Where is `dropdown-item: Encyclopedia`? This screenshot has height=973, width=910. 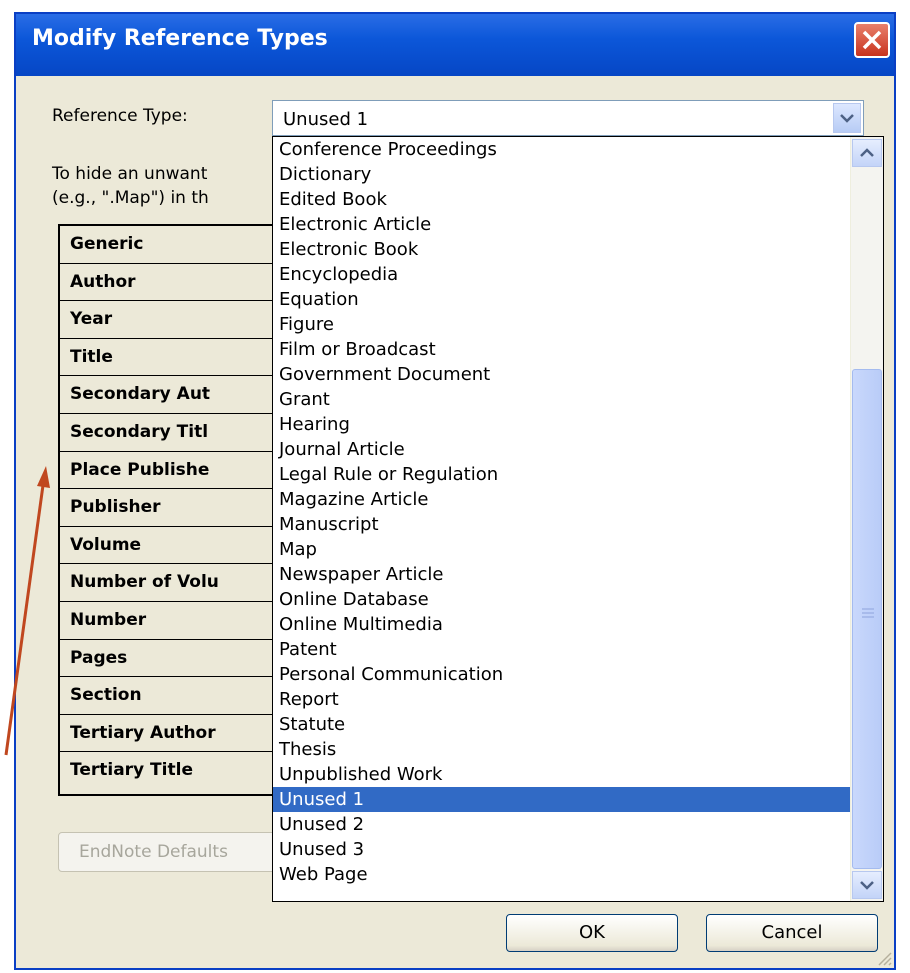 dropdown-item: Encyclopedia is located at coordinates (578, 274).